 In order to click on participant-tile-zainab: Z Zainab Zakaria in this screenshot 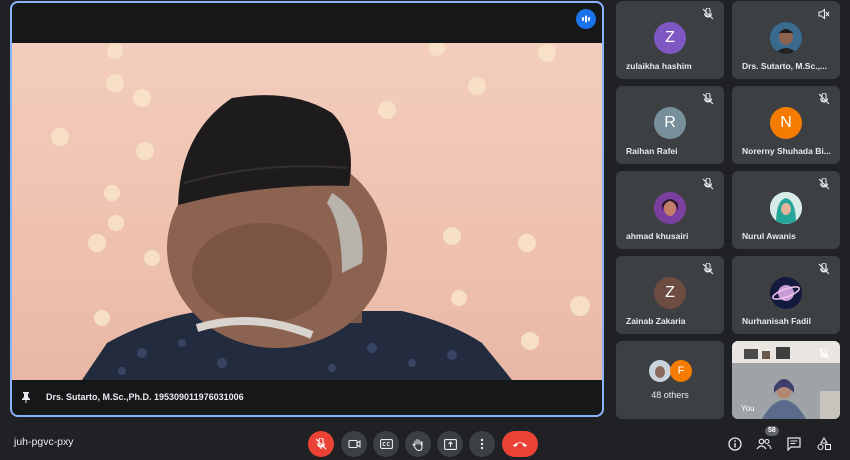, I will do `click(670, 295)`.